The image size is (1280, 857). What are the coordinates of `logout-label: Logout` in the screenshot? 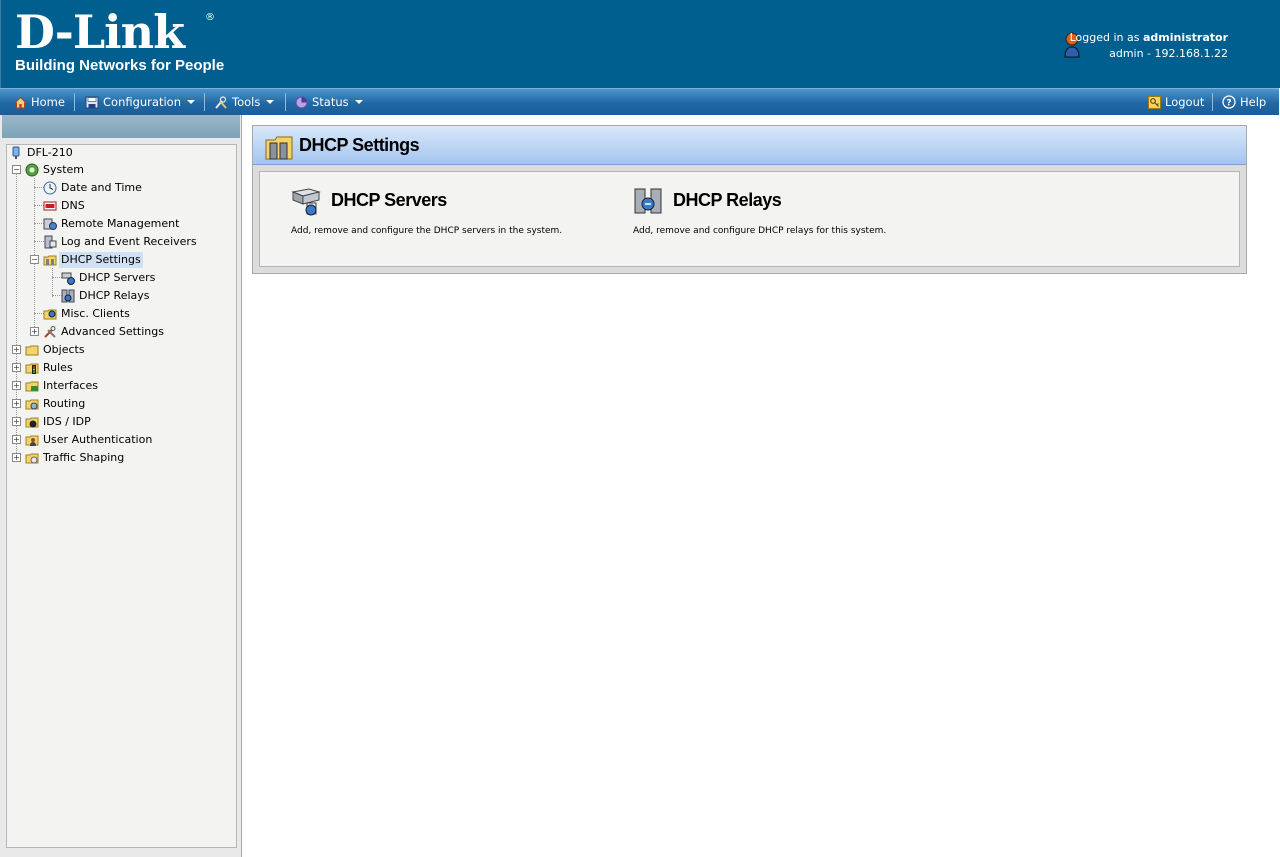 It's located at (1185, 102).